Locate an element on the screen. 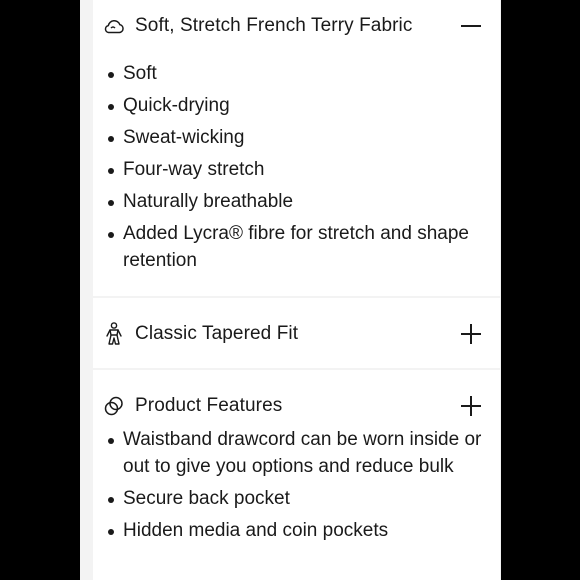 This screenshot has width=580, height=580. list-item: Quick-drying is located at coordinates (297, 106).